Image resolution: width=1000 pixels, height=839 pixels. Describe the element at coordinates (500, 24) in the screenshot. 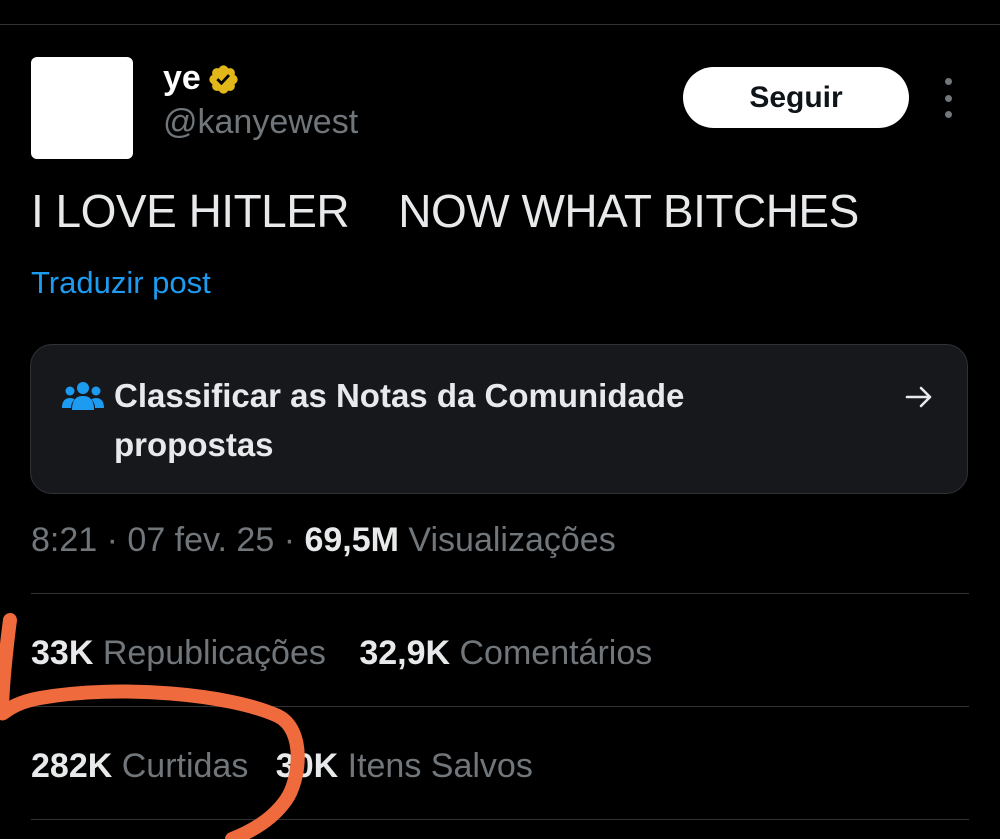

I see `top-divider` at that location.